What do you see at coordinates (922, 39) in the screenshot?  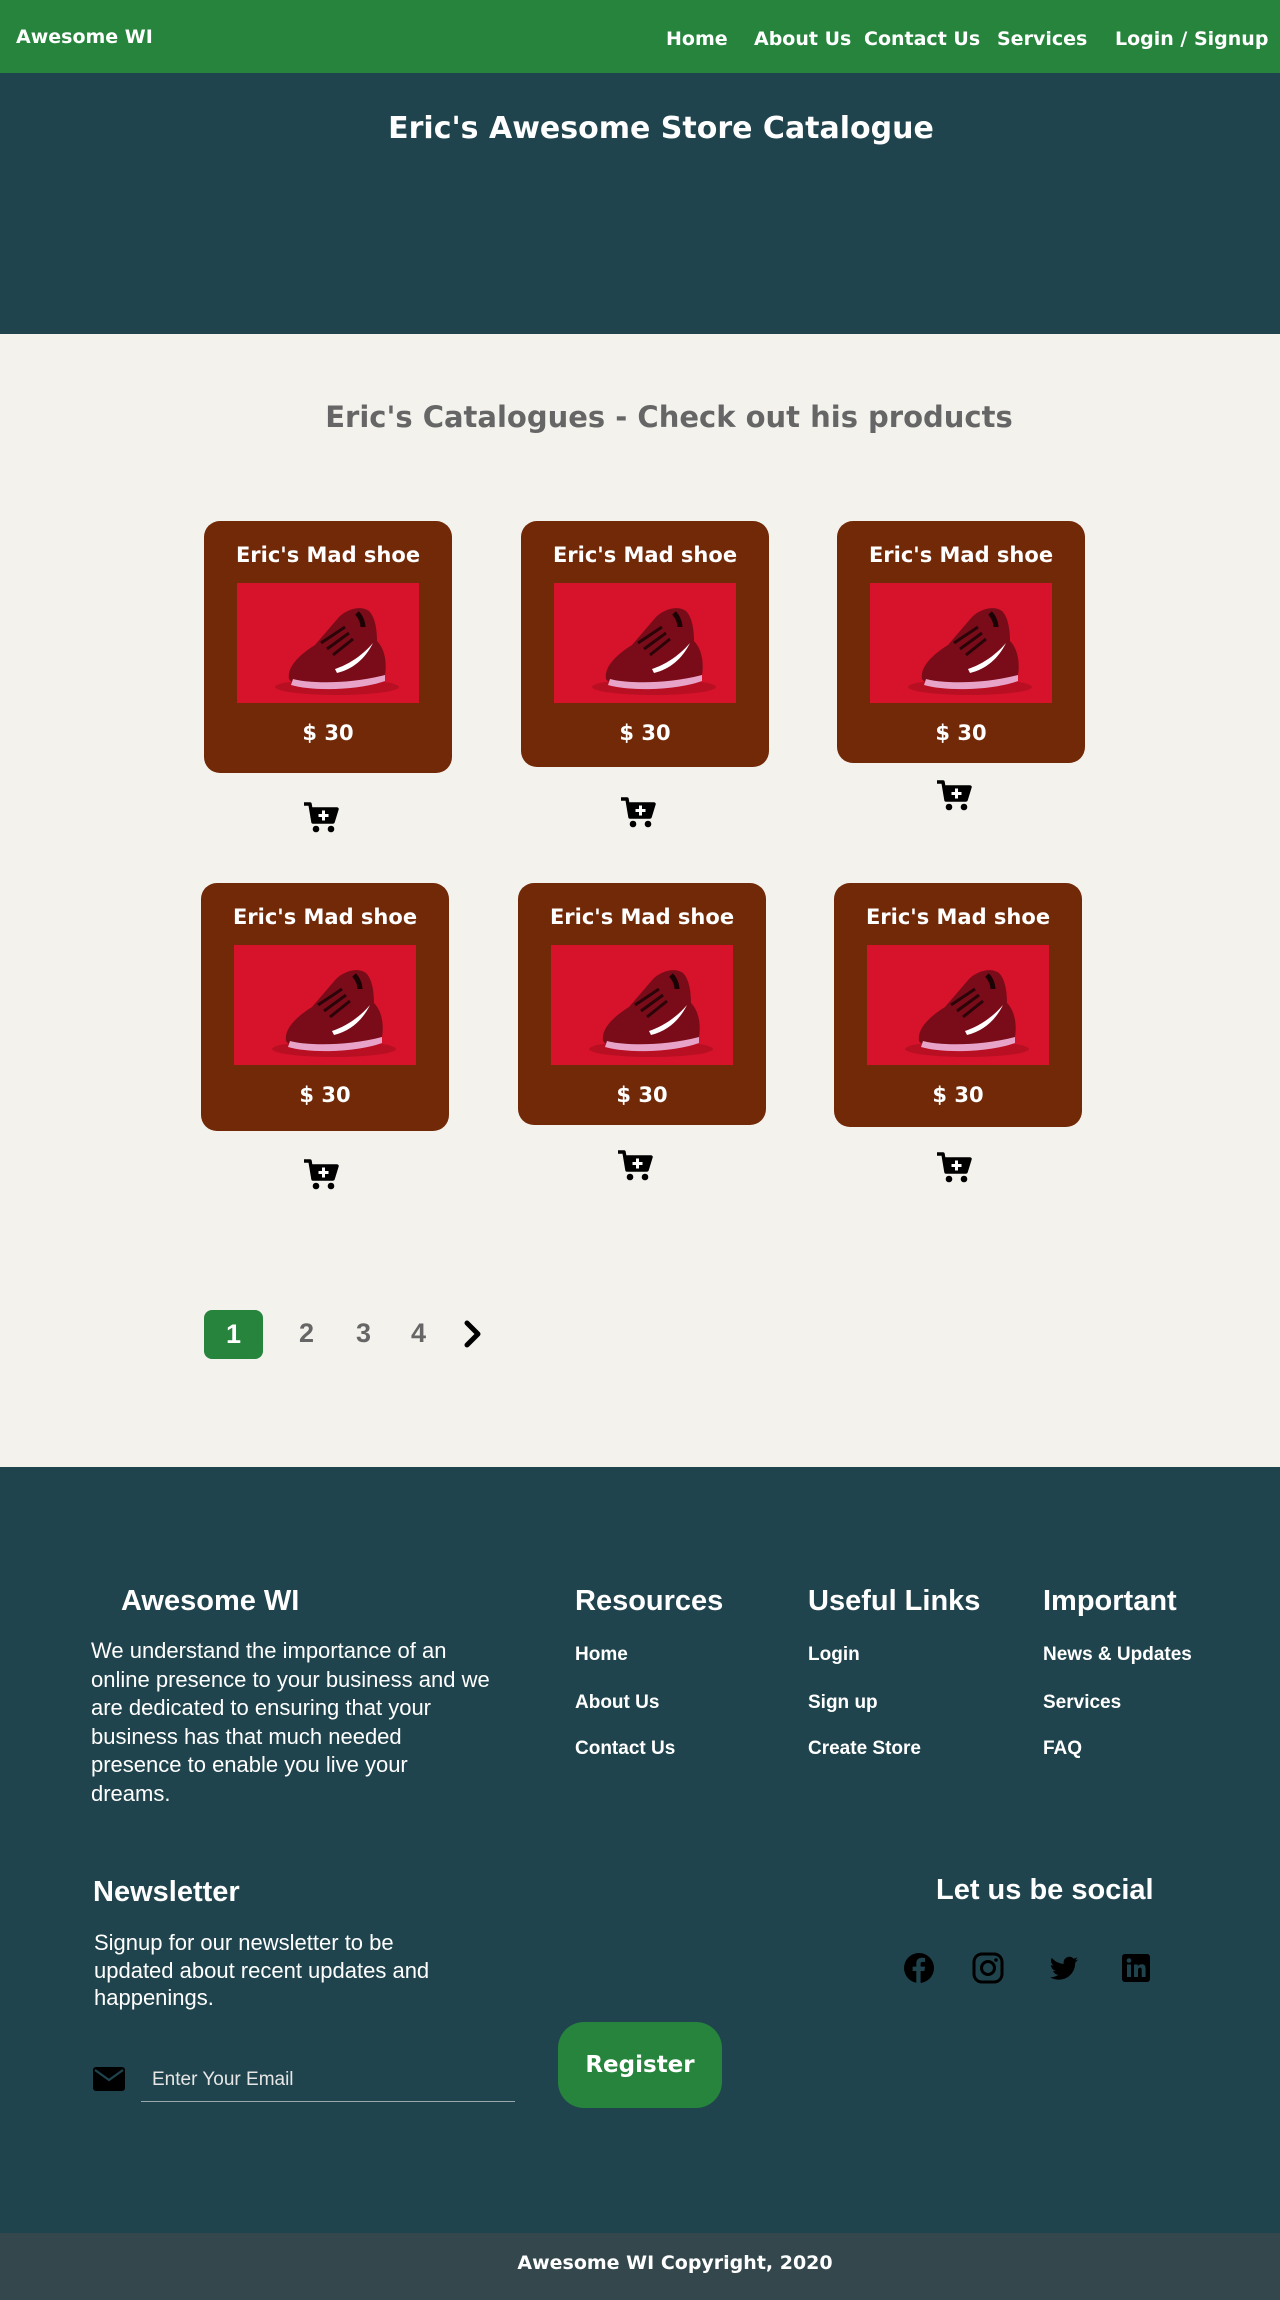 I see `nav-link-contact-us: Contact Us` at bounding box center [922, 39].